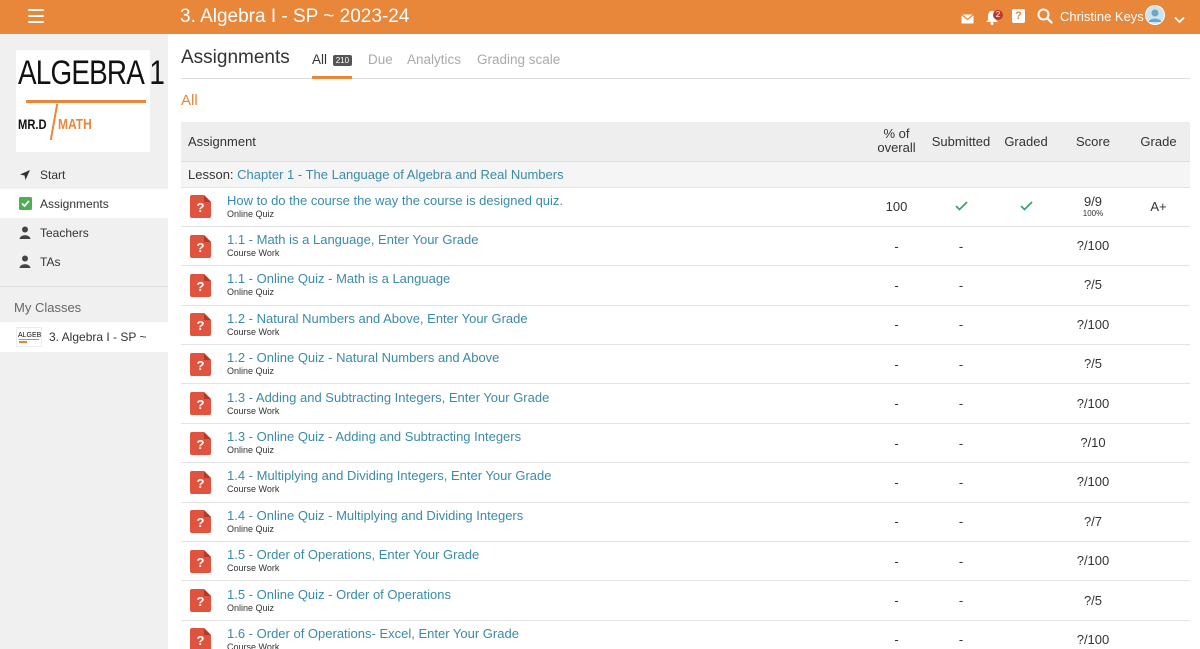 Image resolution: width=1200 pixels, height=649 pixels. Describe the element at coordinates (84, 232) in the screenshot. I see `sidebar-item-teachers: Teachers` at that location.